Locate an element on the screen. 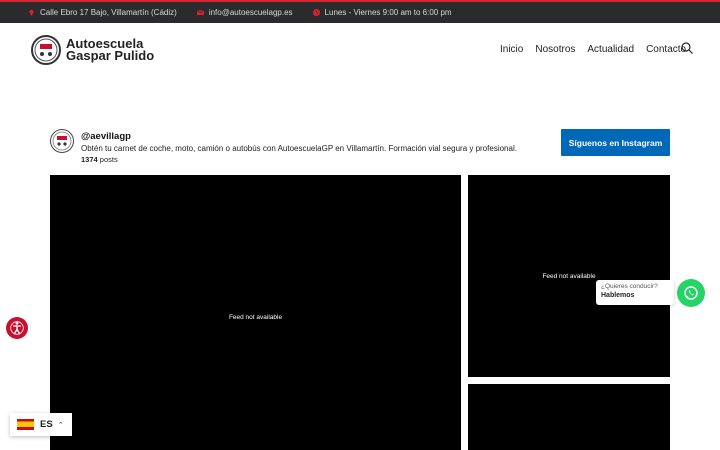  whatsapp-cta: Hablemos is located at coordinates (618, 295).